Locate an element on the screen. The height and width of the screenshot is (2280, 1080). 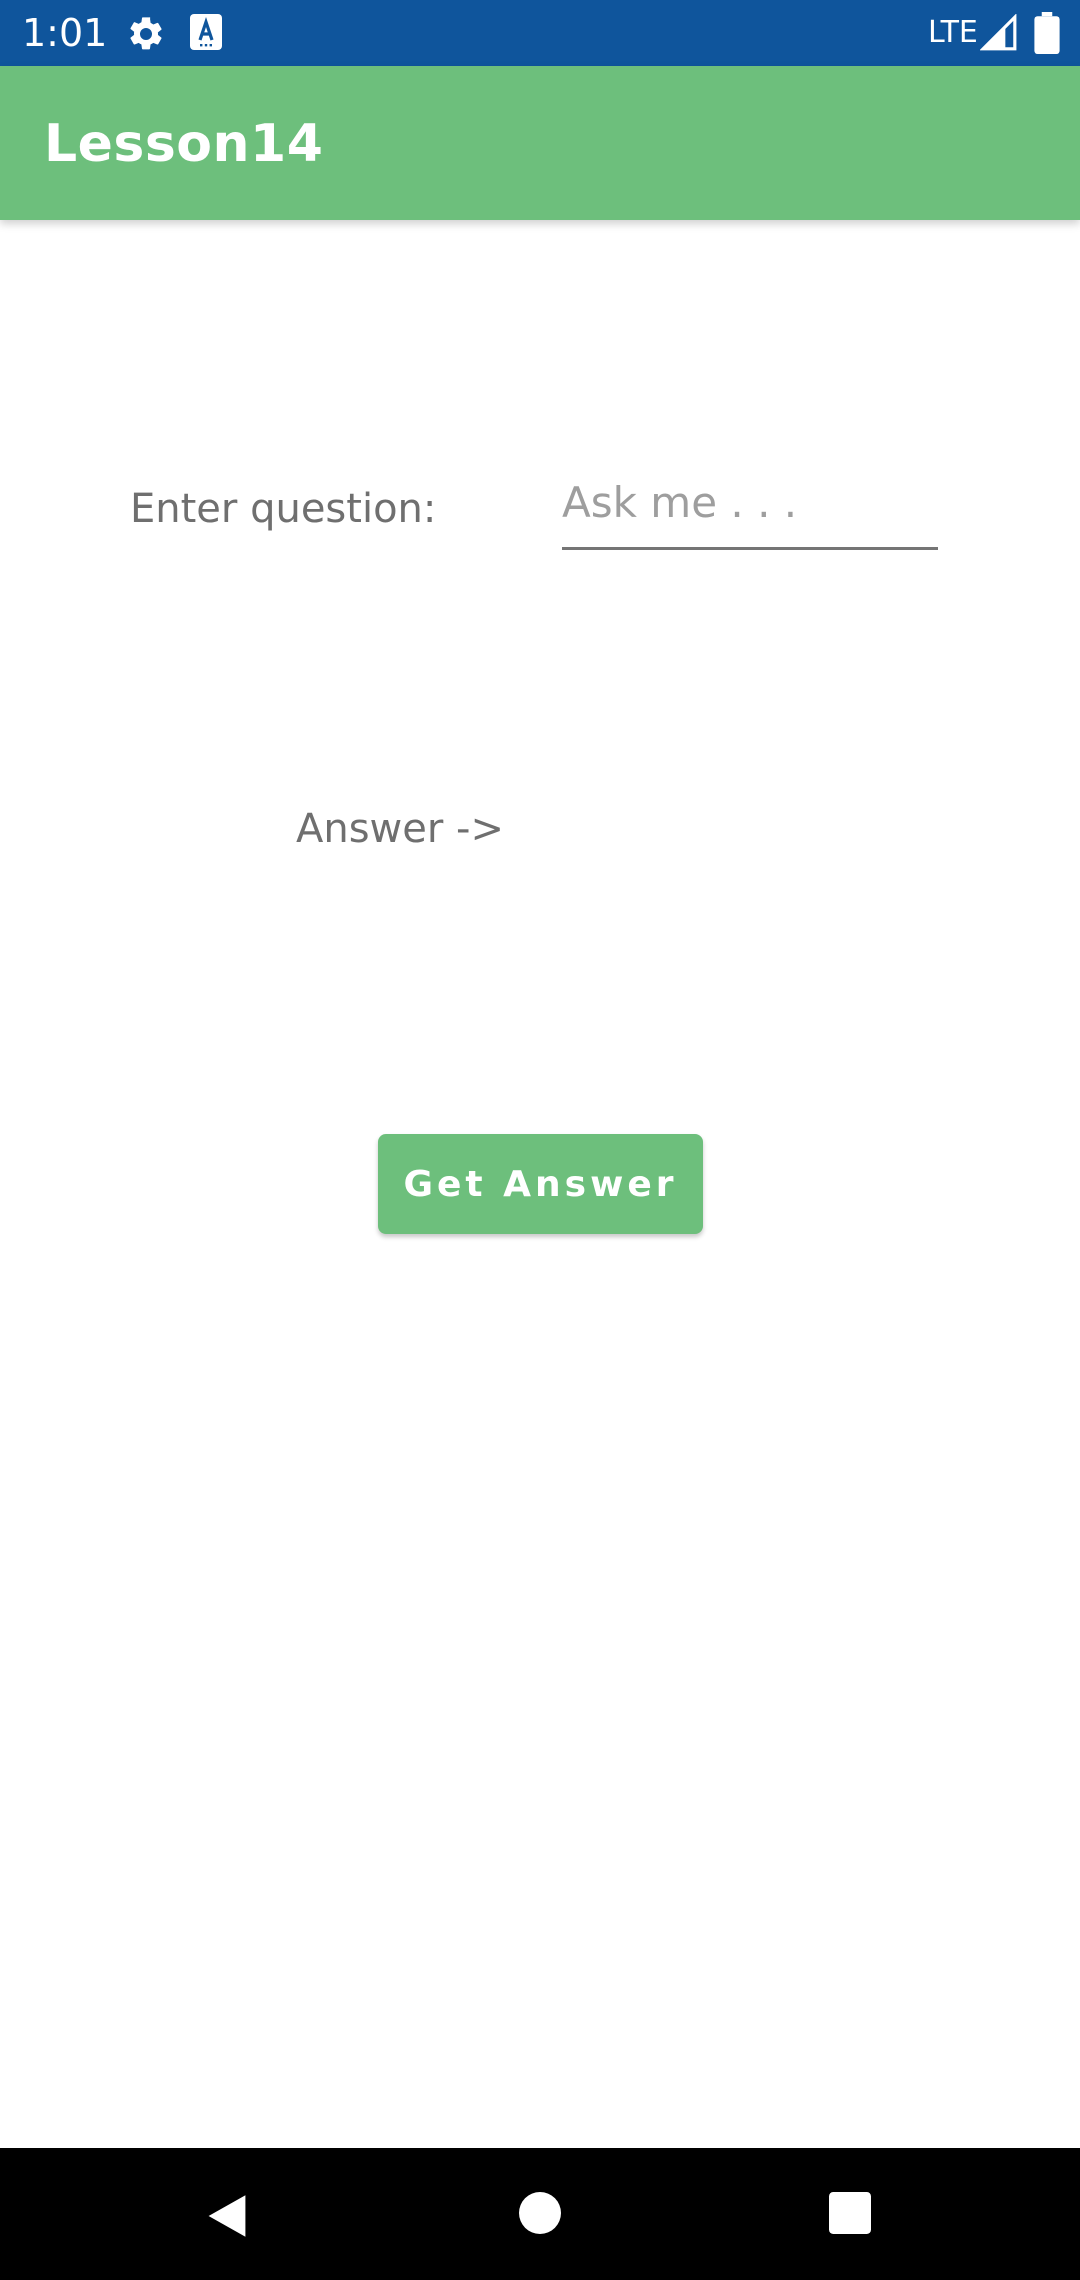
accessibility-a-icon is located at coordinates (206, 32).